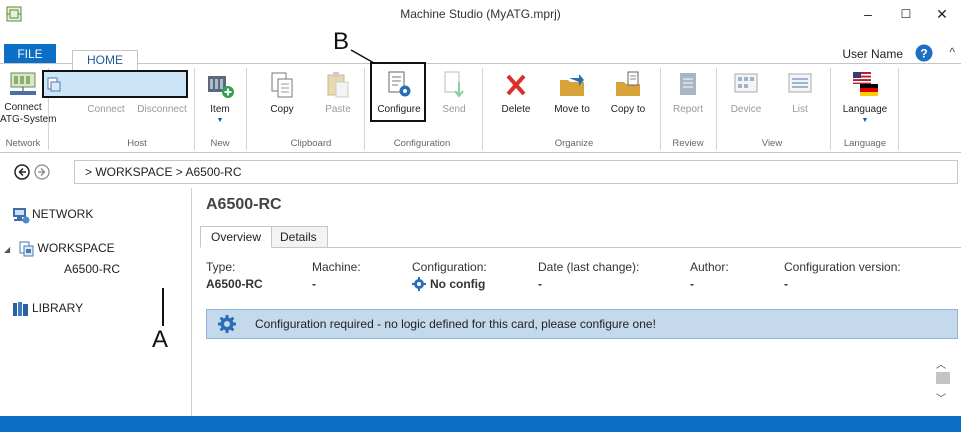 The image size is (961, 432). Describe the element at coordinates (454, 102) in the screenshot. I see `send-button: Send` at that location.